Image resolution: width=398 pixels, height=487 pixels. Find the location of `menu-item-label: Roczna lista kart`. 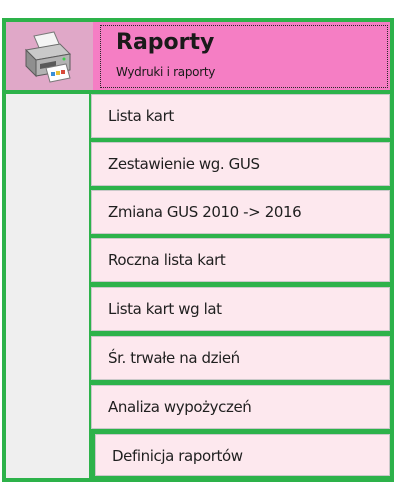

menu-item-label: Roczna lista kart is located at coordinates (167, 260).